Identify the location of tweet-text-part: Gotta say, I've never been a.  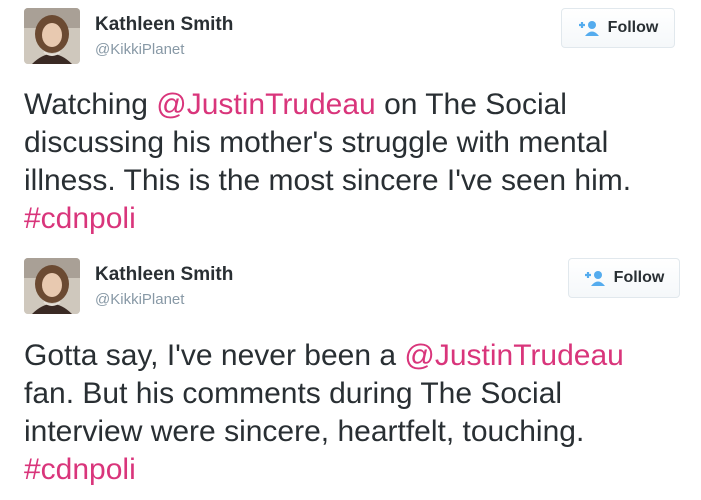
(214, 355).